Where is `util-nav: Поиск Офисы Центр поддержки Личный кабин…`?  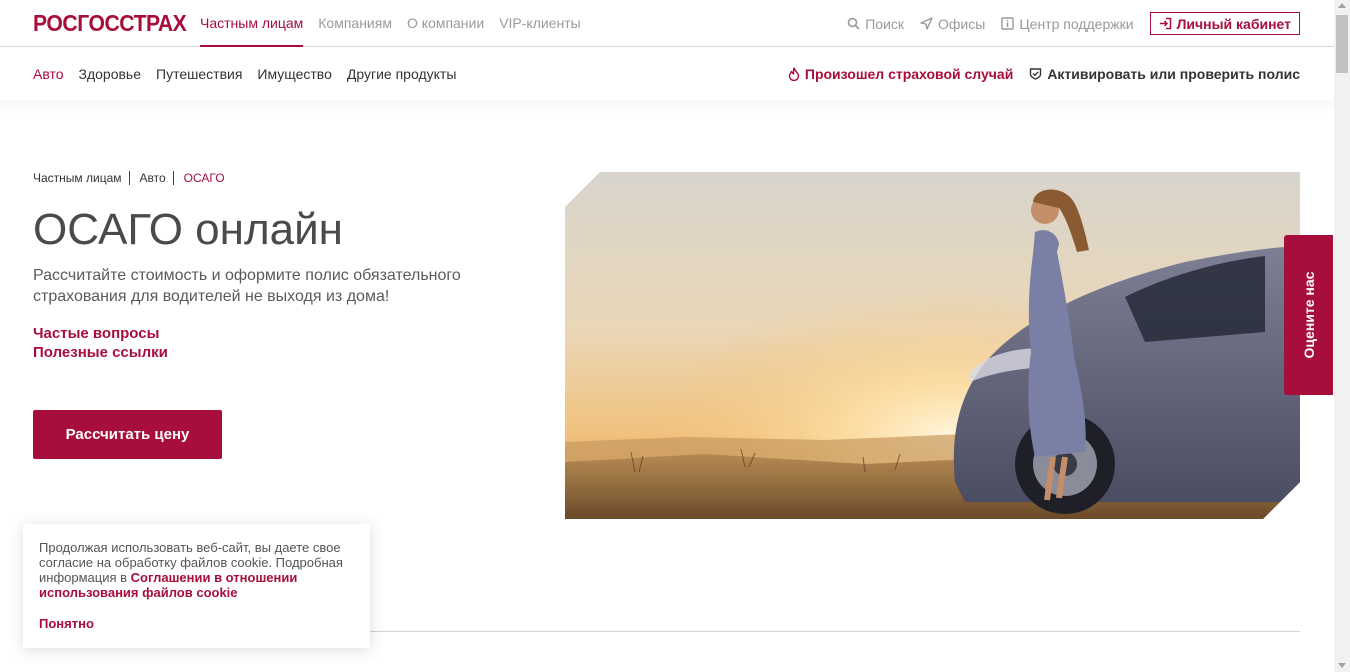
util-nav: Поиск Офисы Центр поддержки Личный кабин… is located at coordinates (1065, 23).